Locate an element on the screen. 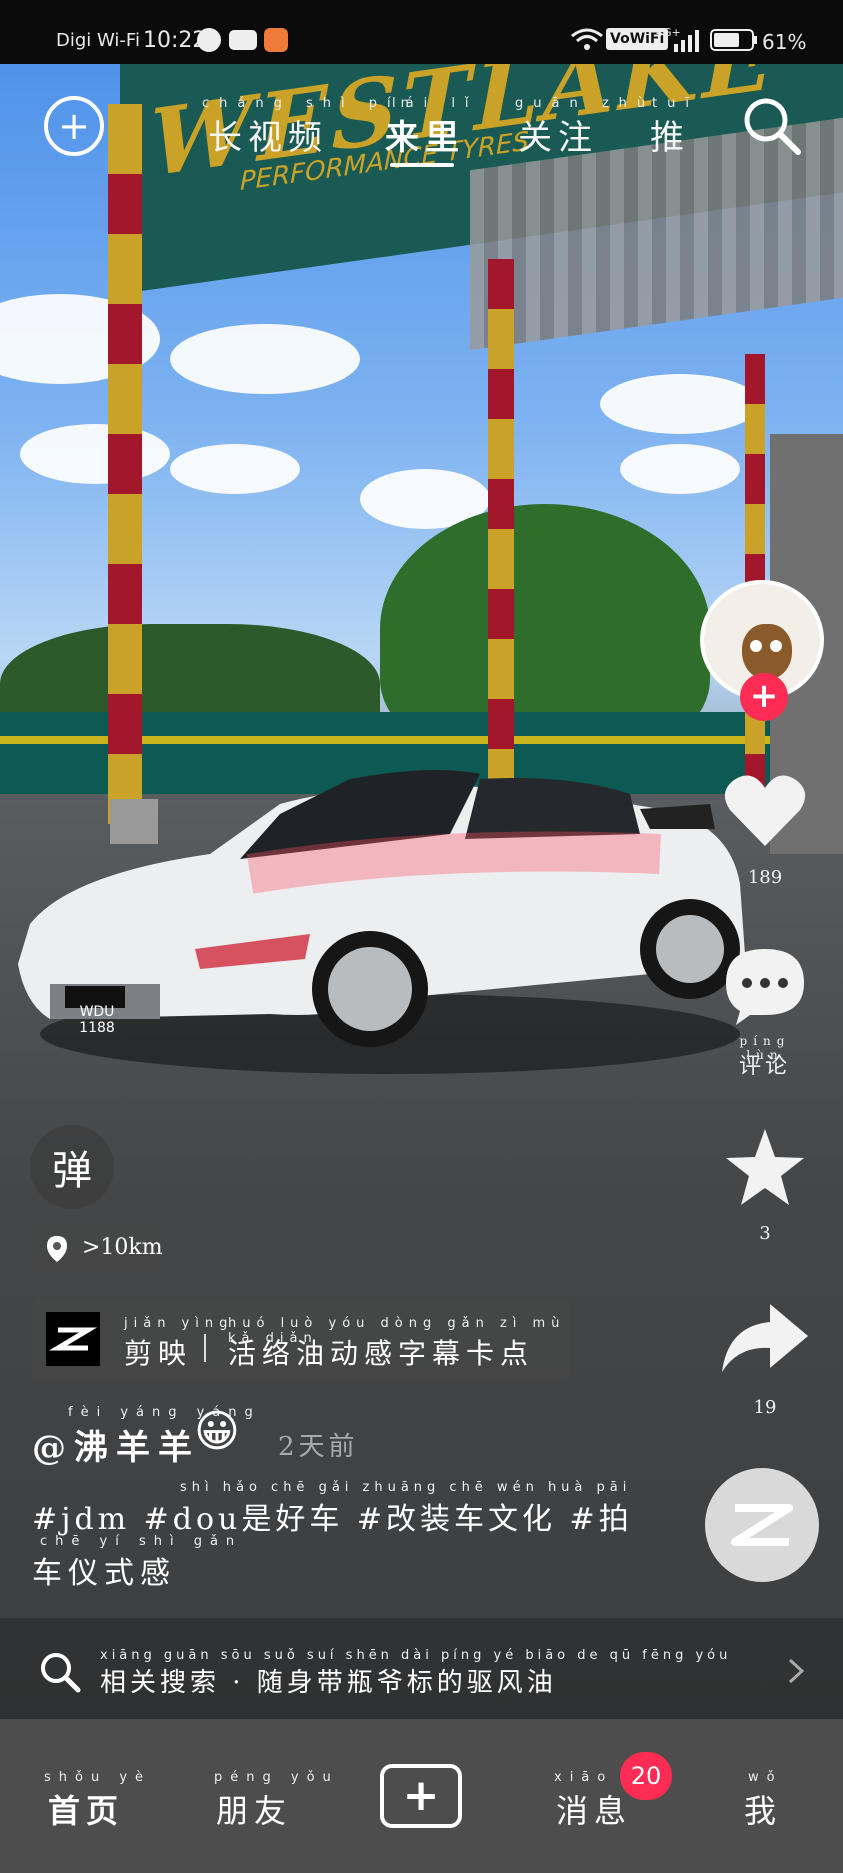 This screenshot has width=843, height=1873. nav-messages: 消息 is located at coordinates (594, 1809).